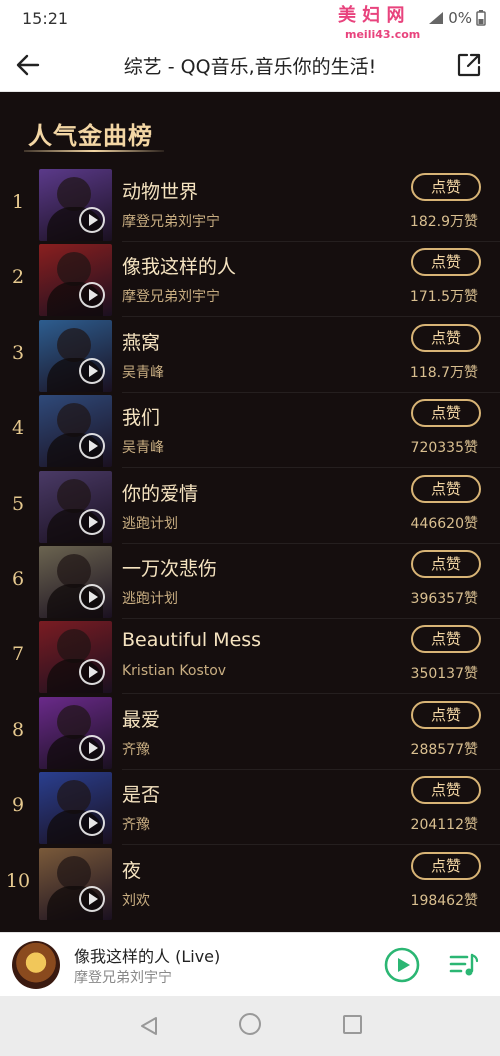 The width and height of the screenshot is (500, 1056). Describe the element at coordinates (444, 674) in the screenshot. I see `like-count: 350137赞` at that location.